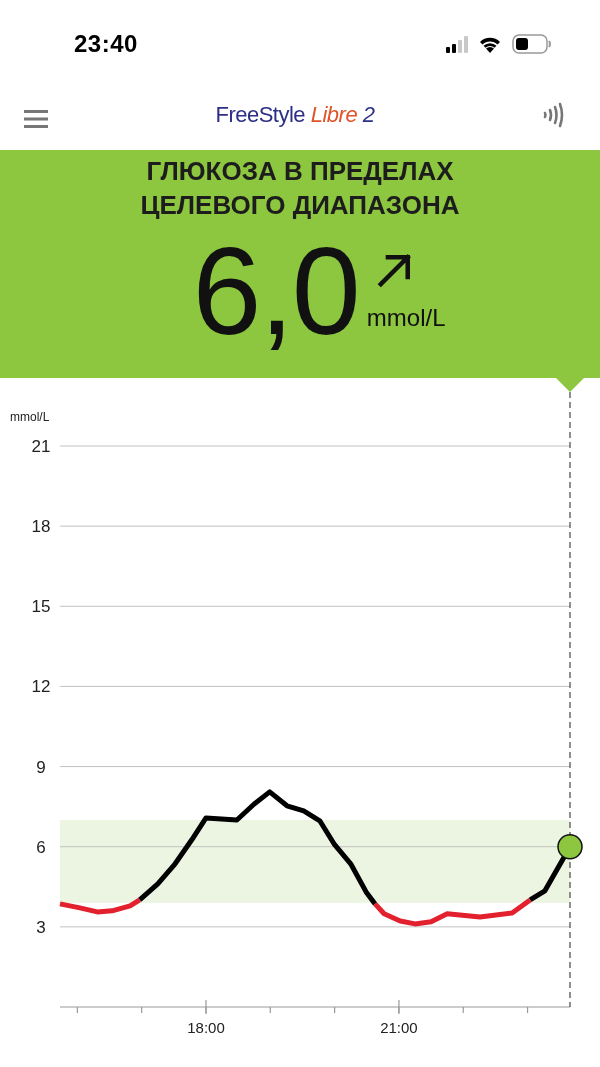 The width and height of the screenshot is (600, 1067). I want to click on glucose-value: 6,0, so click(275, 291).